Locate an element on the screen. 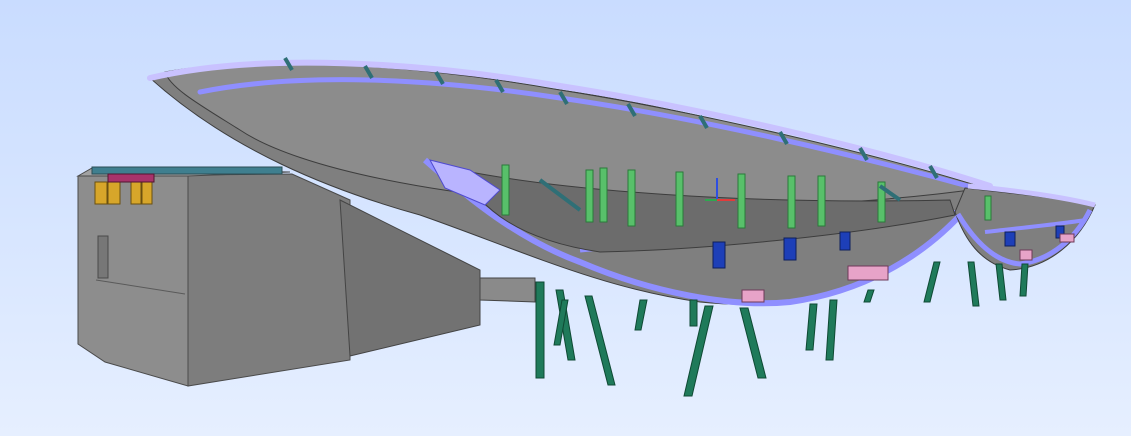  left-building-side-face is located at coordinates (269, 280).